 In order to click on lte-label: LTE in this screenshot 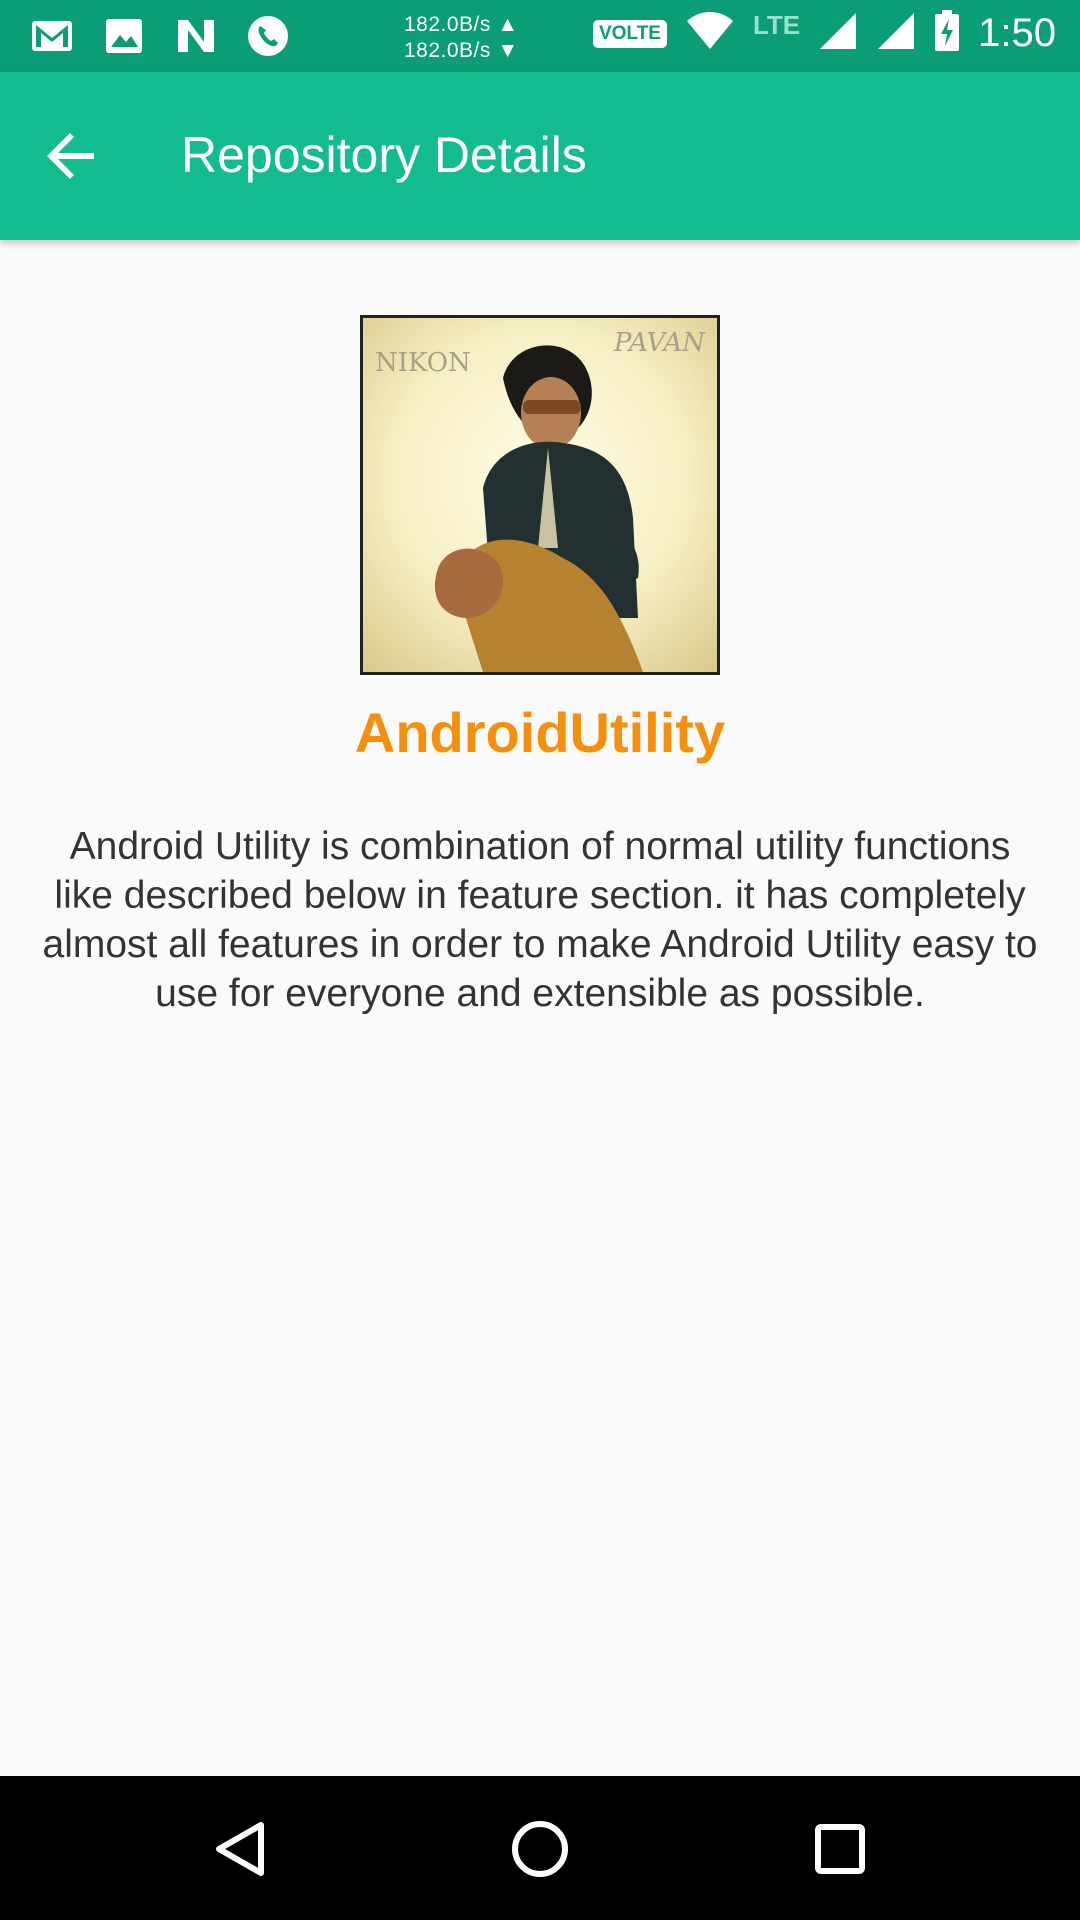, I will do `click(776, 25)`.